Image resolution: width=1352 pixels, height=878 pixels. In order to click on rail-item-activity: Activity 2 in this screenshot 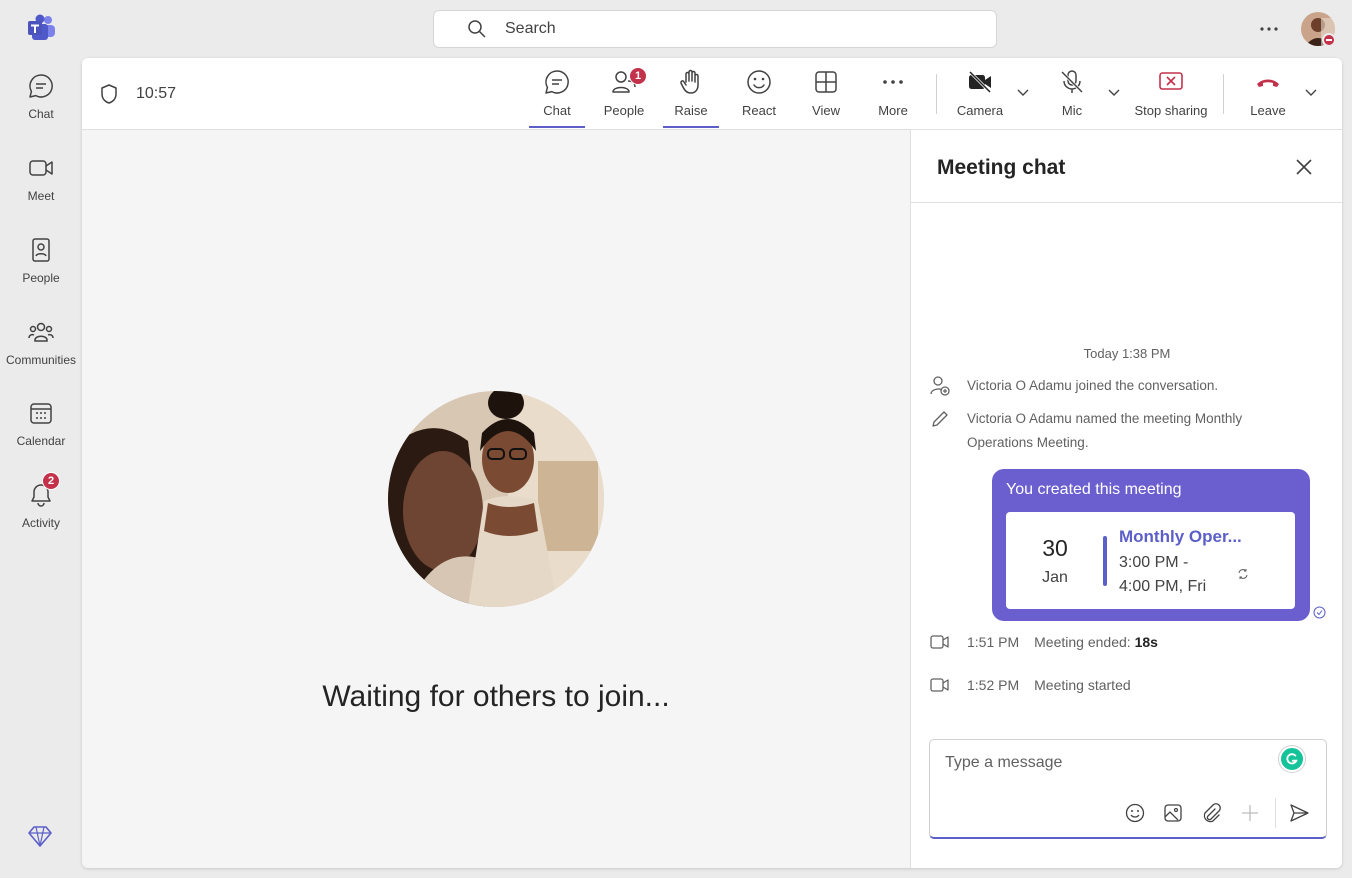, I will do `click(41, 511)`.